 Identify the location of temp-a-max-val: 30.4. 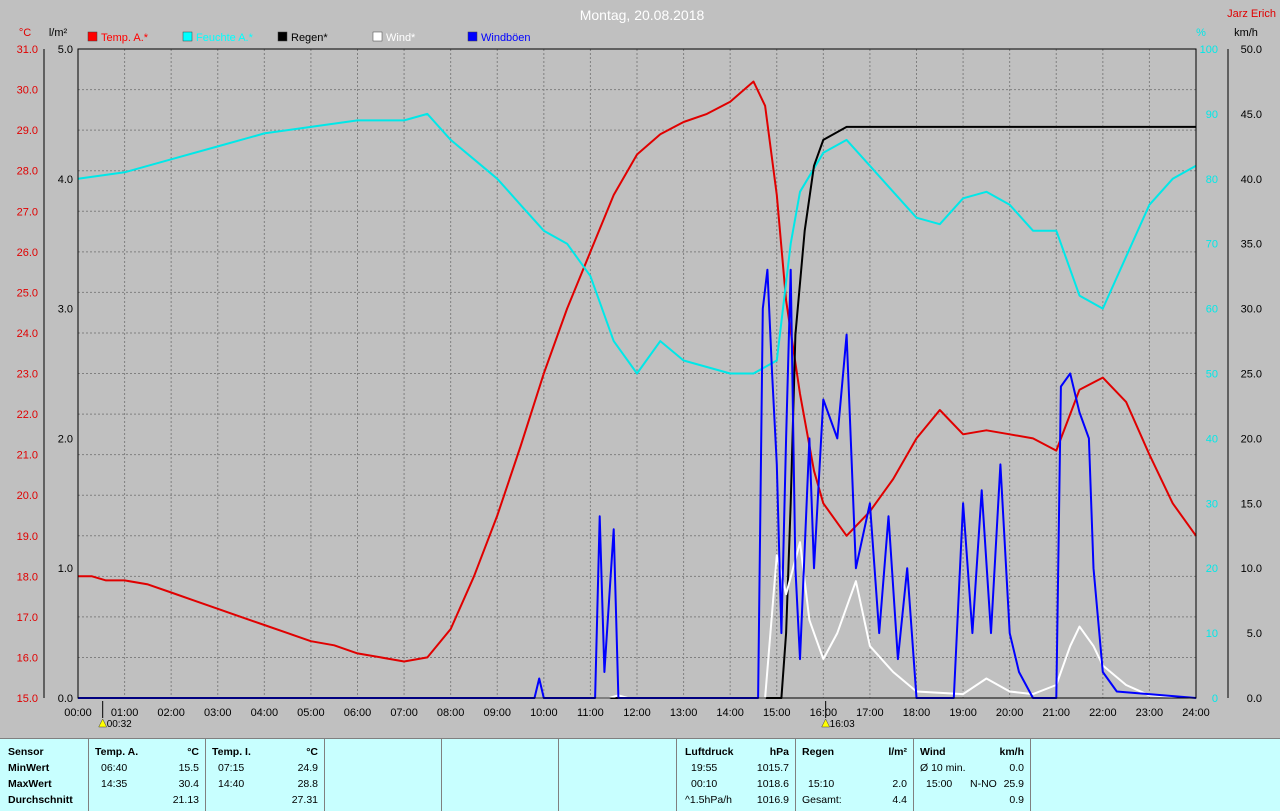
(188, 784).